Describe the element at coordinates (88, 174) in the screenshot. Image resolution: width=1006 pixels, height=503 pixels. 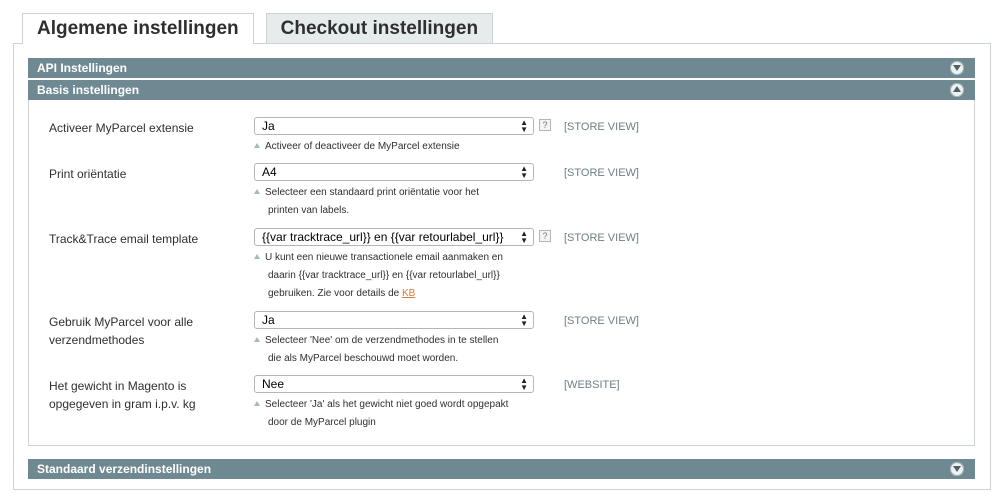
I see `field-label: Print oriëntatie` at that location.